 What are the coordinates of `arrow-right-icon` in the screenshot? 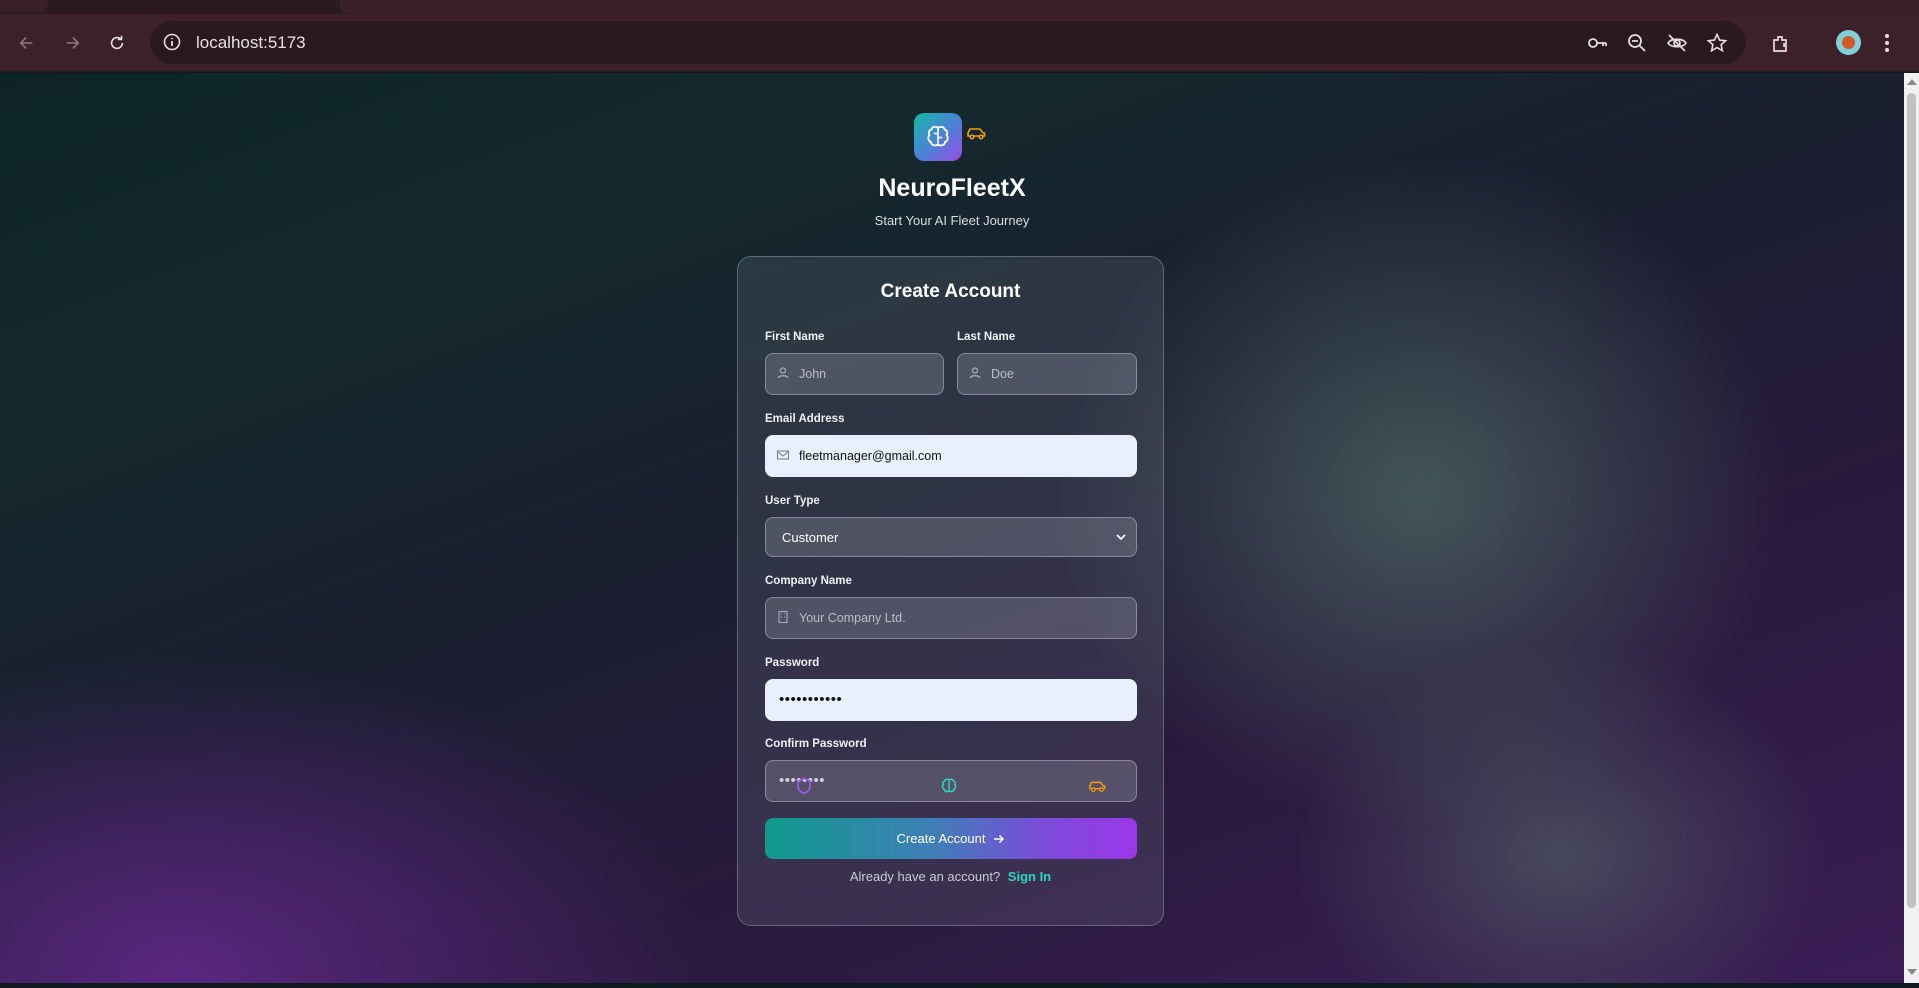 It's located at (999, 838).